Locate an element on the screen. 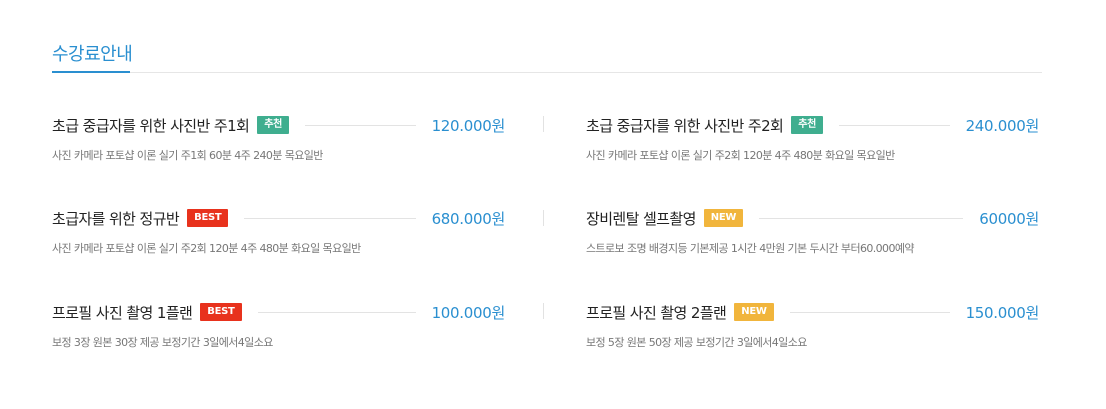 This screenshot has width=1106, height=409. pricing-item-description: 사진 카메라 포토샵 이론 실기 주1회 60분 4주 240분 목요일반 is located at coordinates (187, 155).